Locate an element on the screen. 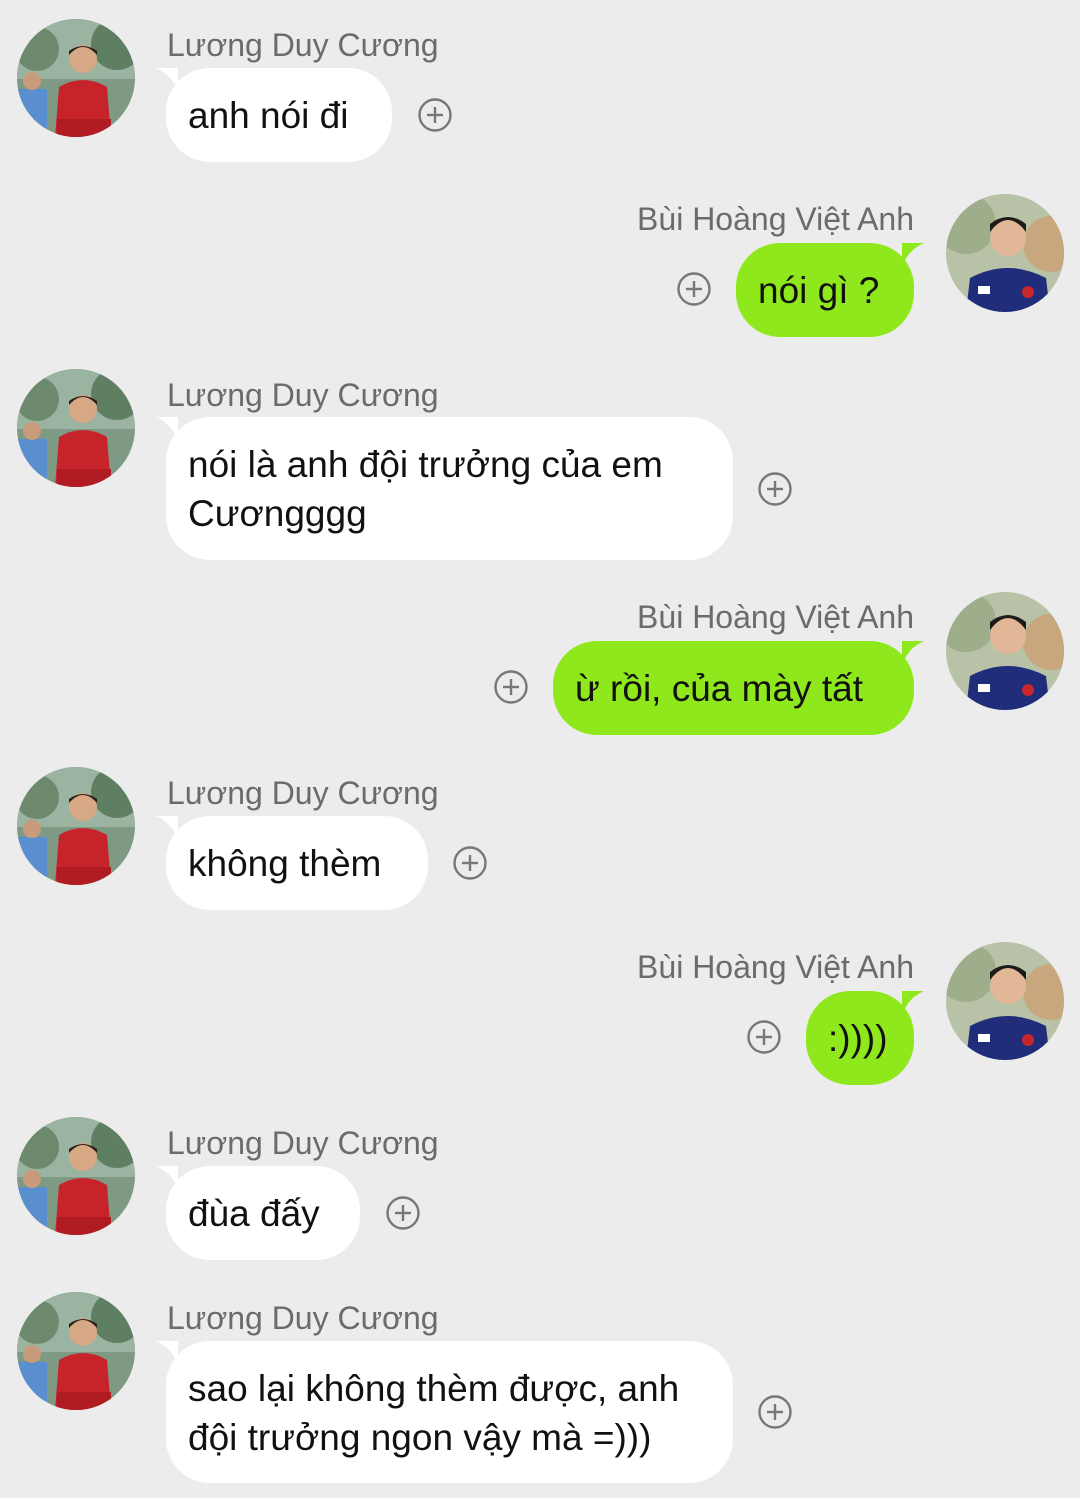 Image resolution: width=1080 pixels, height=1498 pixels. message-bubble: đùa đấy is located at coordinates (258, 1213).